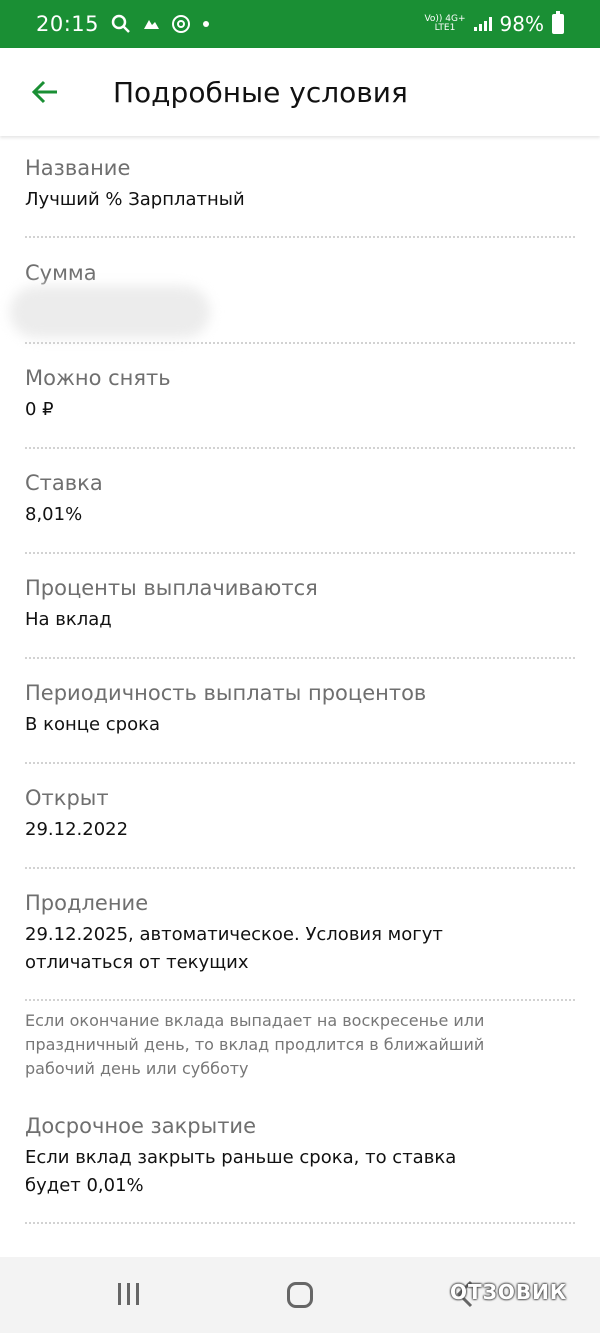 Image resolution: width=600 pixels, height=1333 pixels. I want to click on detail-label: Досрочное закрытие, so click(140, 1126).